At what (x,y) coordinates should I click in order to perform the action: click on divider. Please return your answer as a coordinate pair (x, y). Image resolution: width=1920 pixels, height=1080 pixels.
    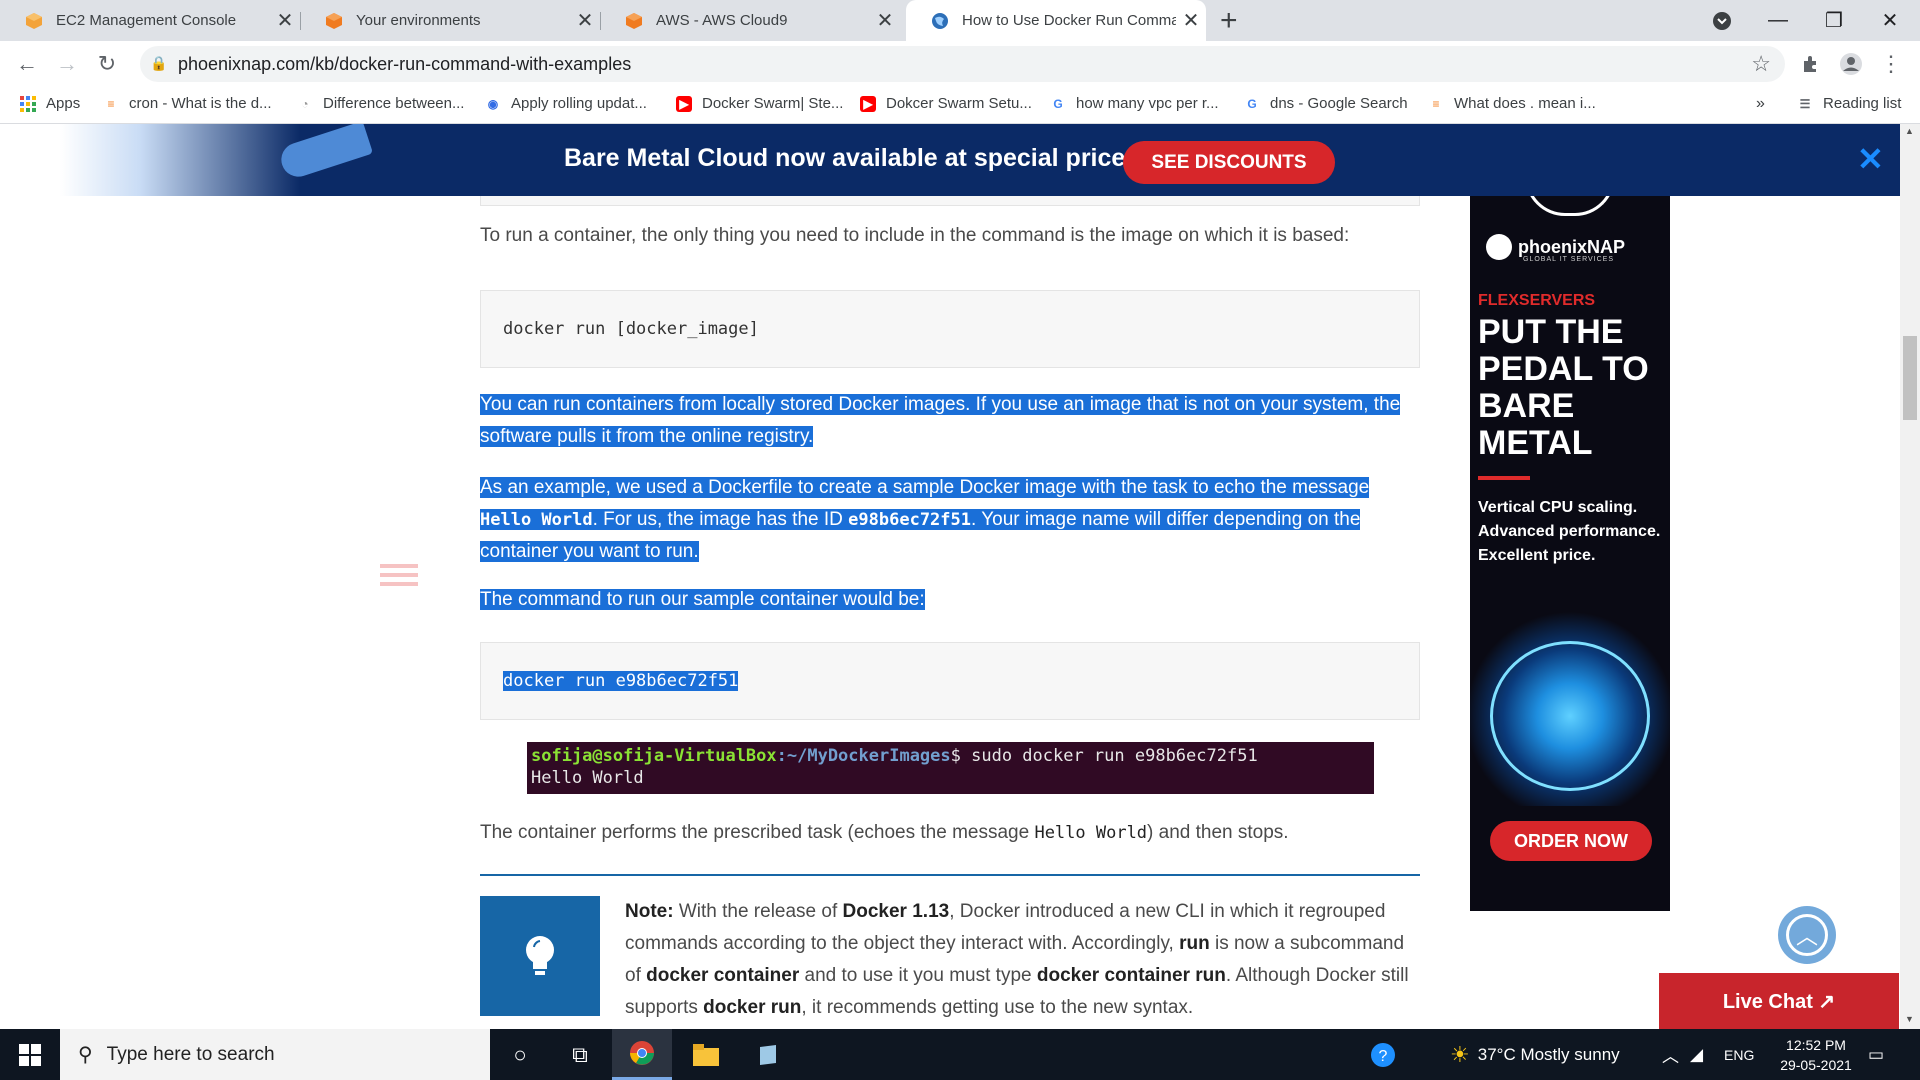
    Looking at the image, I should click on (950, 875).